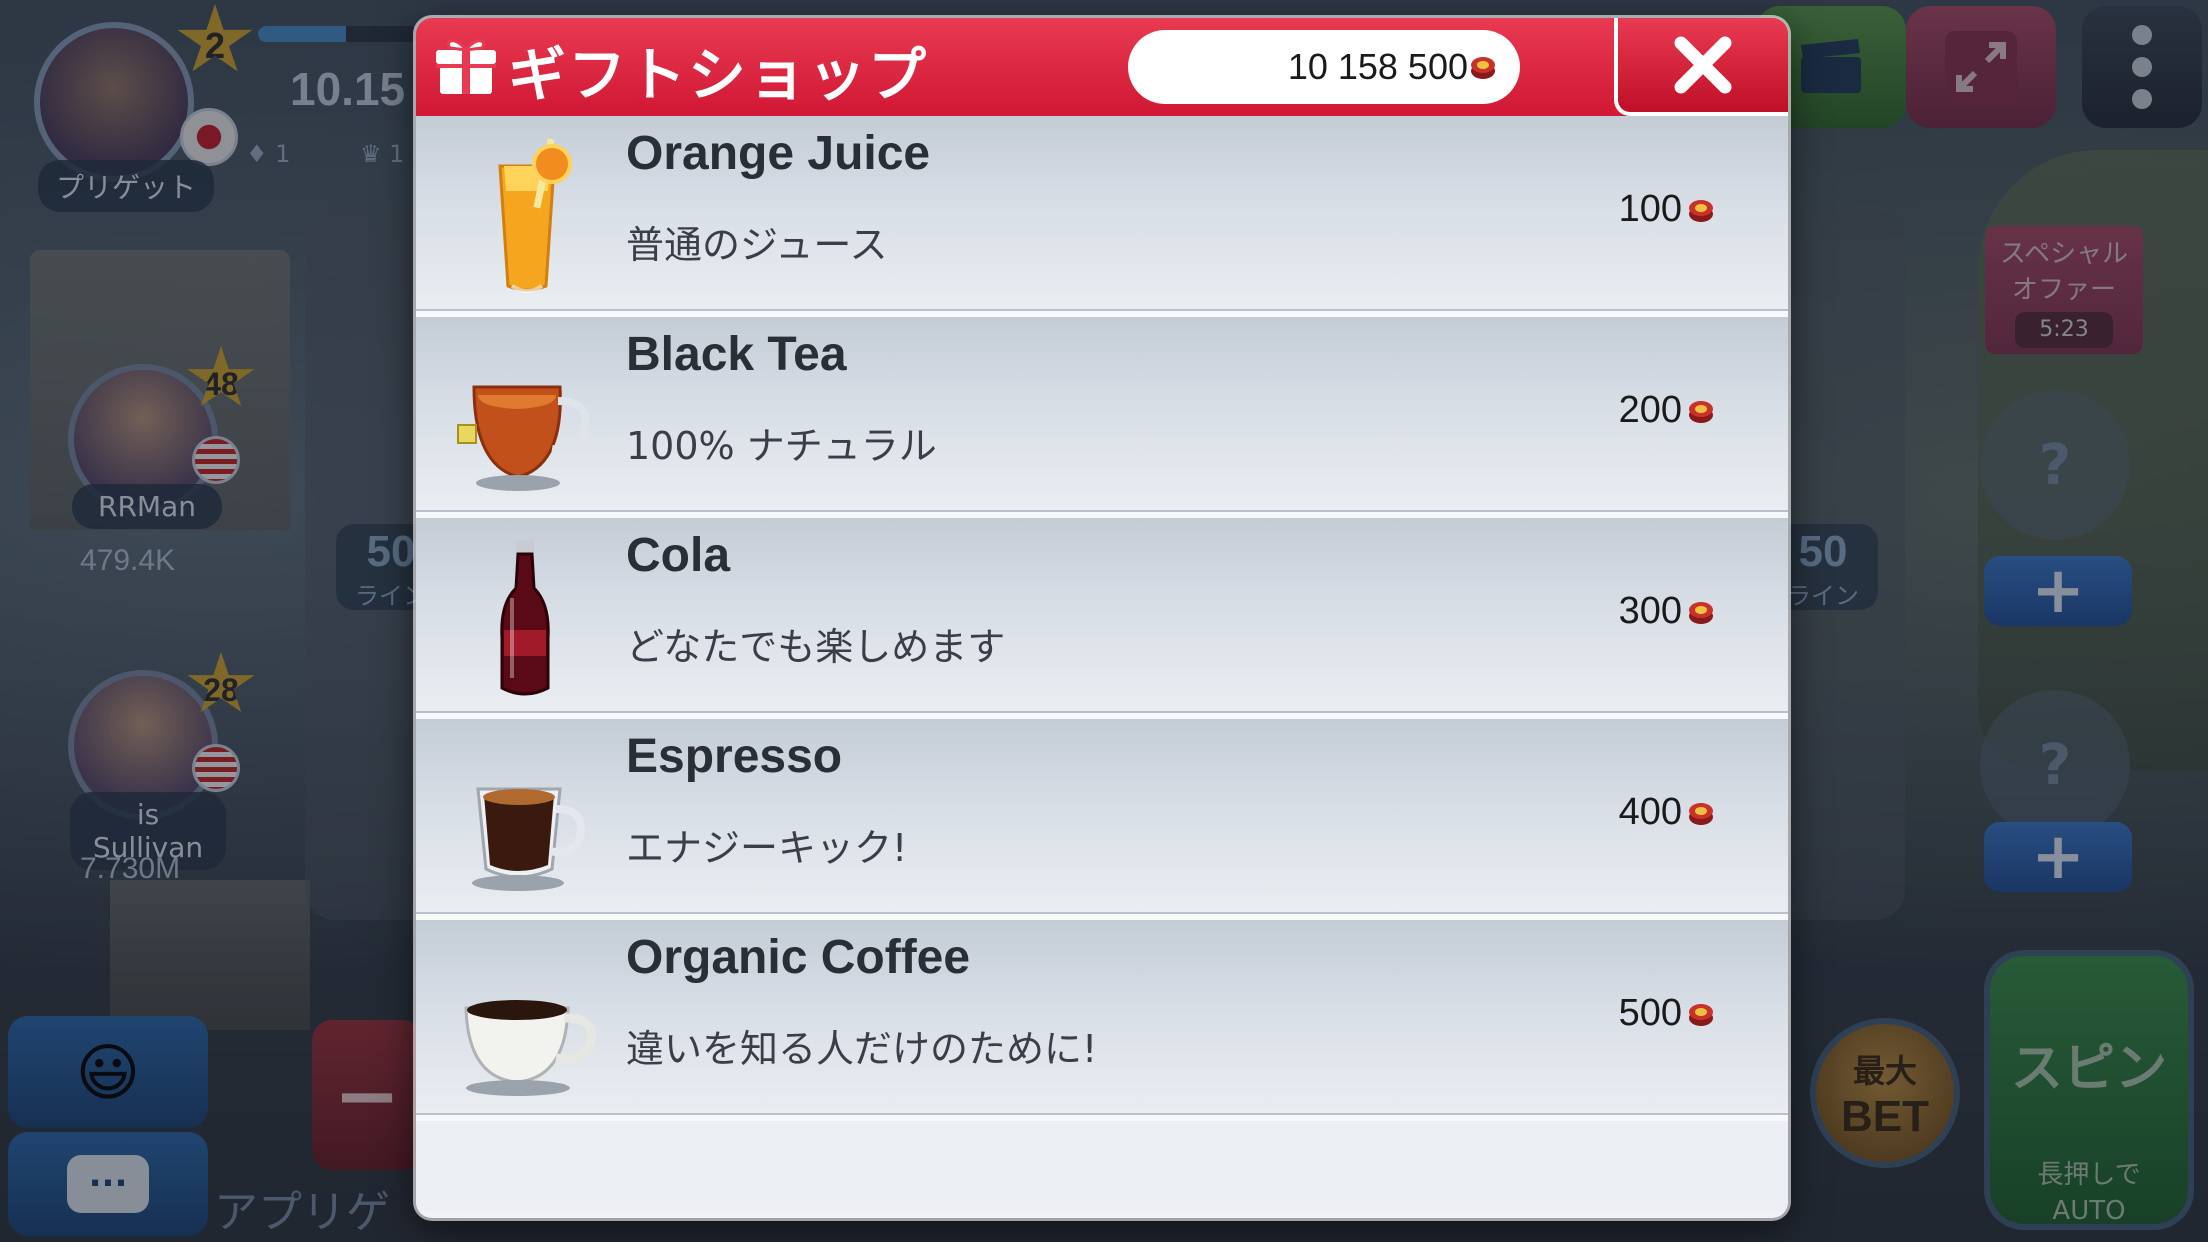 This screenshot has height=1242, width=2208. I want to click on gift-shop-title: ギフトショップ, so click(718, 75).